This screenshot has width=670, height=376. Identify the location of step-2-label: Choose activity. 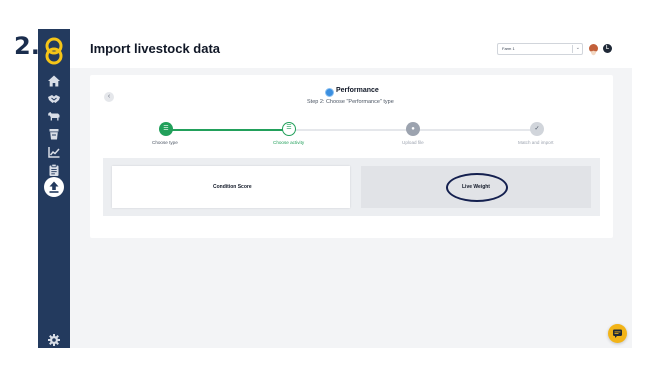
(289, 142).